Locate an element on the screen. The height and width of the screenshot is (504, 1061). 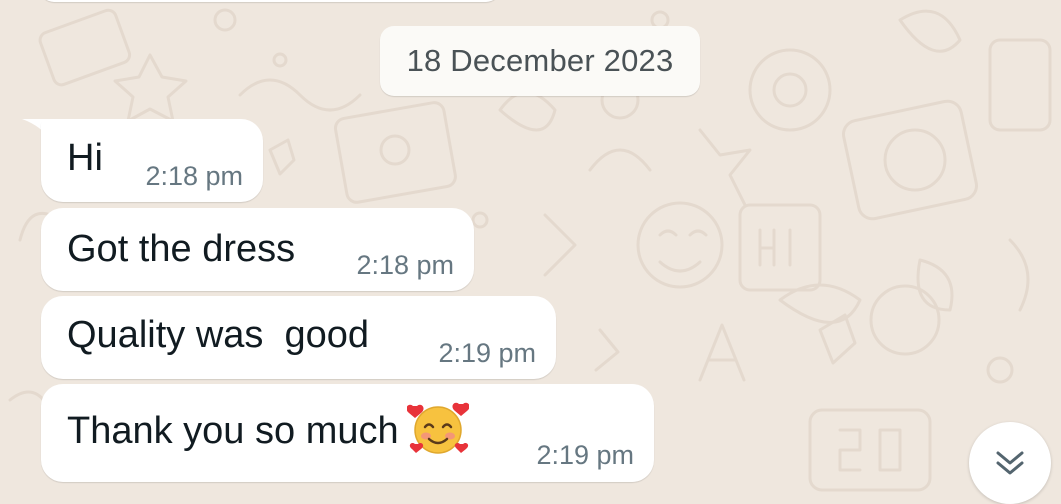
message-text: Quality was good is located at coordinates (218, 335).